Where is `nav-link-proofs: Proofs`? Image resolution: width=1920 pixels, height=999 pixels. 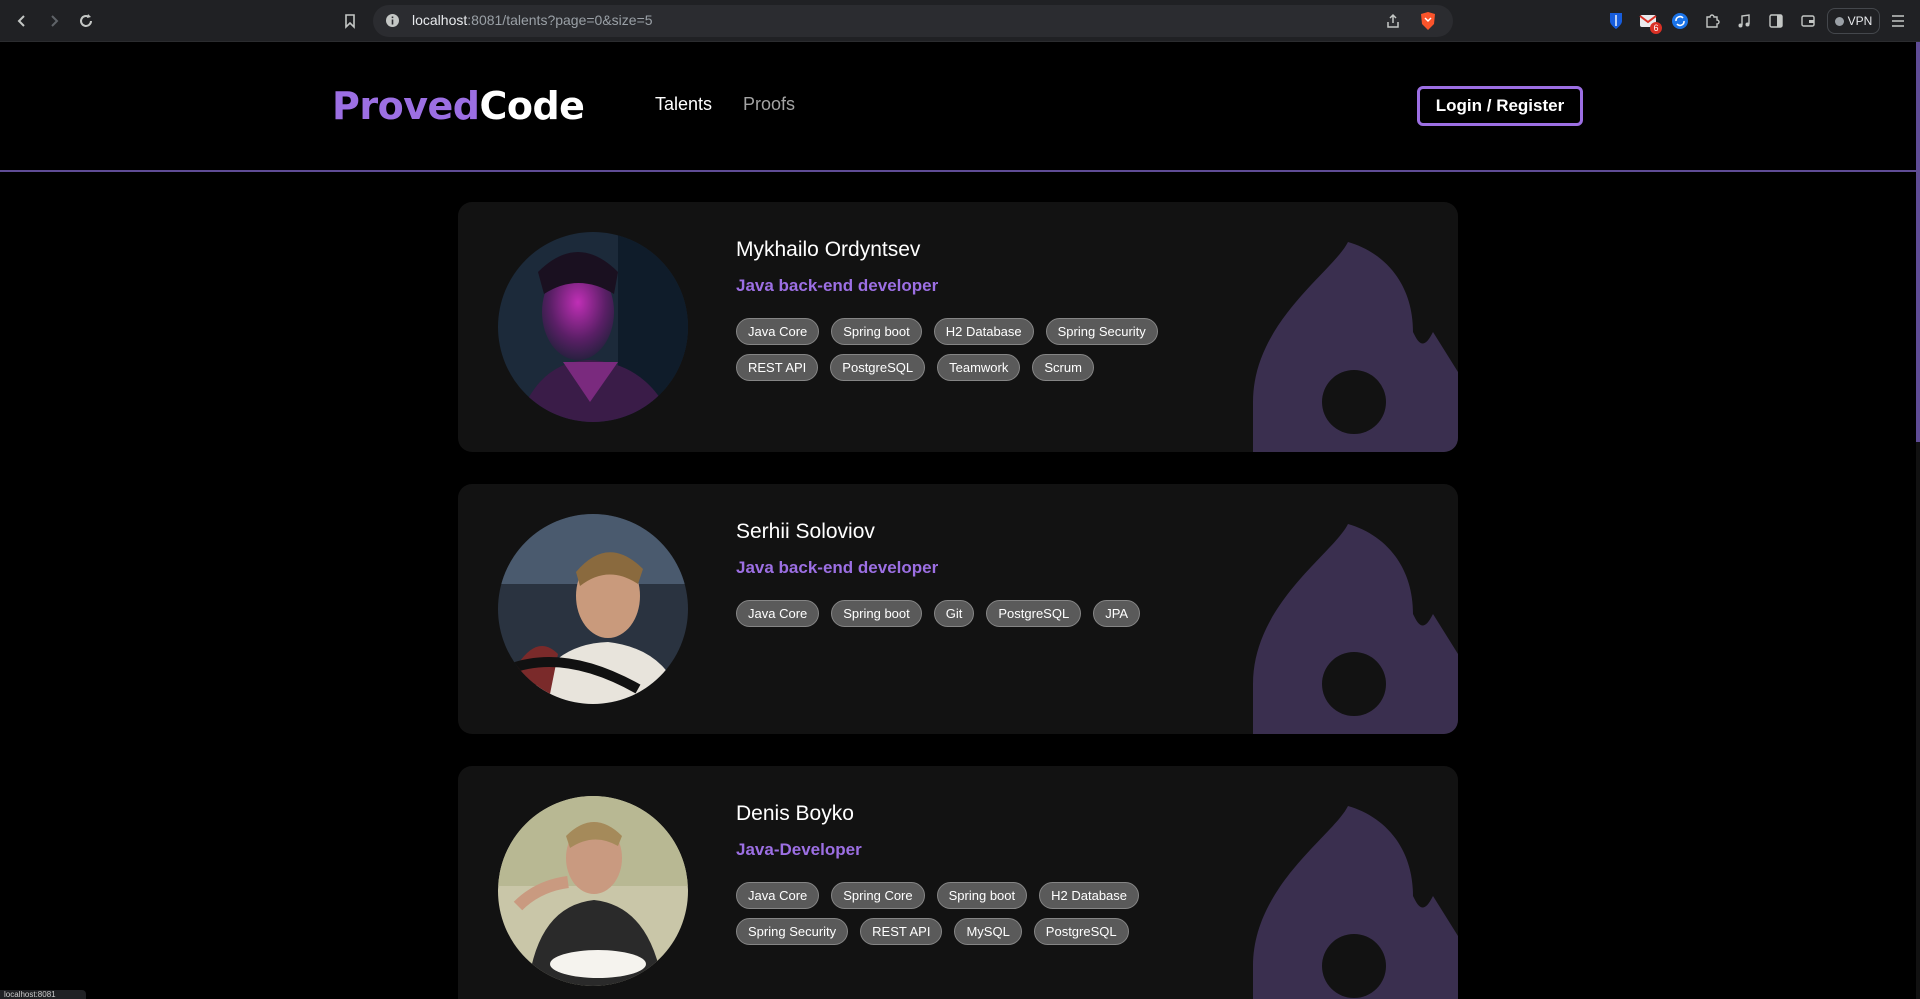
nav-link-proofs: Proofs is located at coordinates (769, 104).